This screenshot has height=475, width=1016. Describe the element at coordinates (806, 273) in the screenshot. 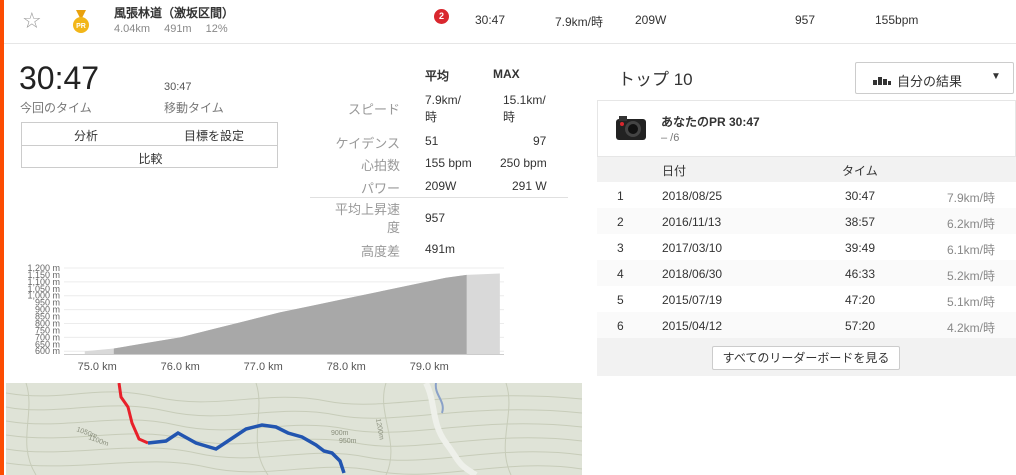

I see `leaderboard-row: 4 2018/06/30 46:33 5.2km/時` at that location.